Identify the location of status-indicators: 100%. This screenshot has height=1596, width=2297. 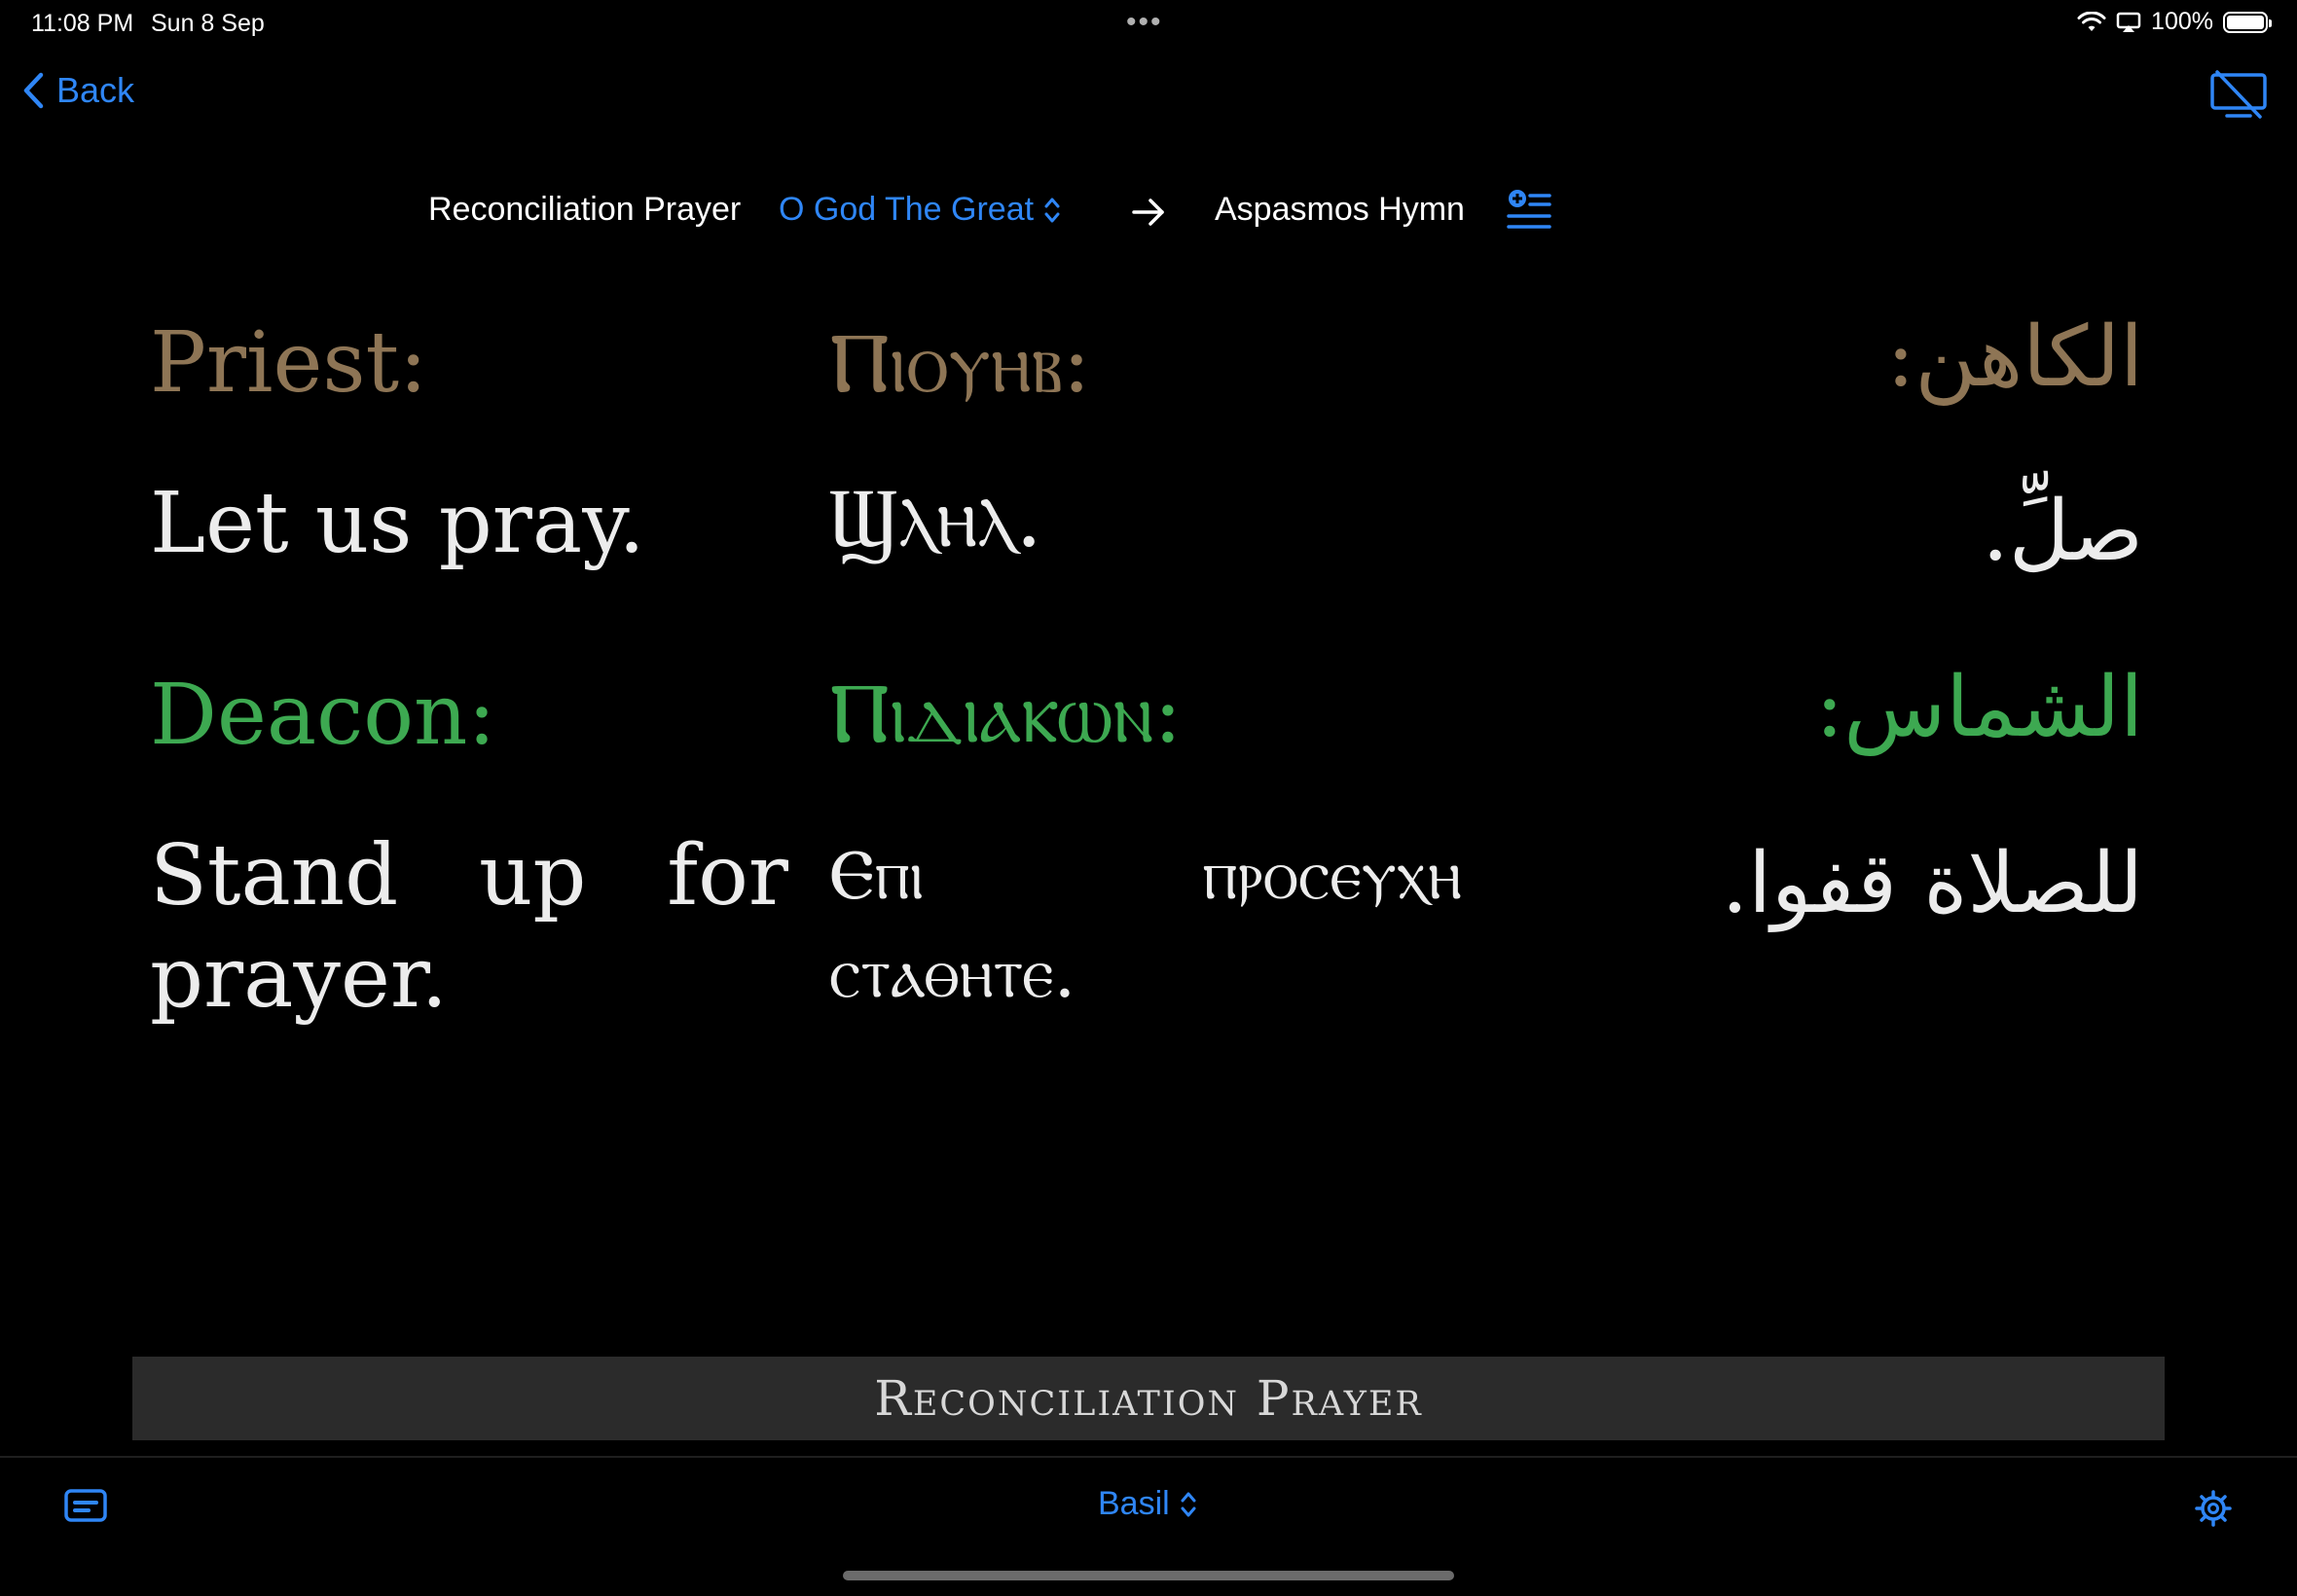
(2174, 22).